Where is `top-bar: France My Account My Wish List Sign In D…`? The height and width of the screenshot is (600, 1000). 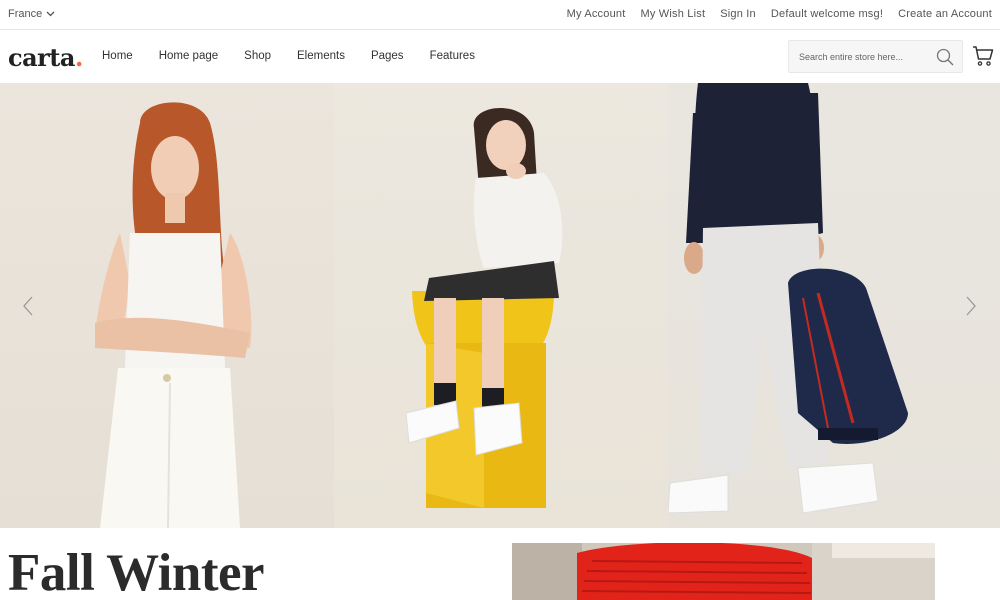
top-bar: France My Account My Wish List Sign In D… is located at coordinates (500, 15).